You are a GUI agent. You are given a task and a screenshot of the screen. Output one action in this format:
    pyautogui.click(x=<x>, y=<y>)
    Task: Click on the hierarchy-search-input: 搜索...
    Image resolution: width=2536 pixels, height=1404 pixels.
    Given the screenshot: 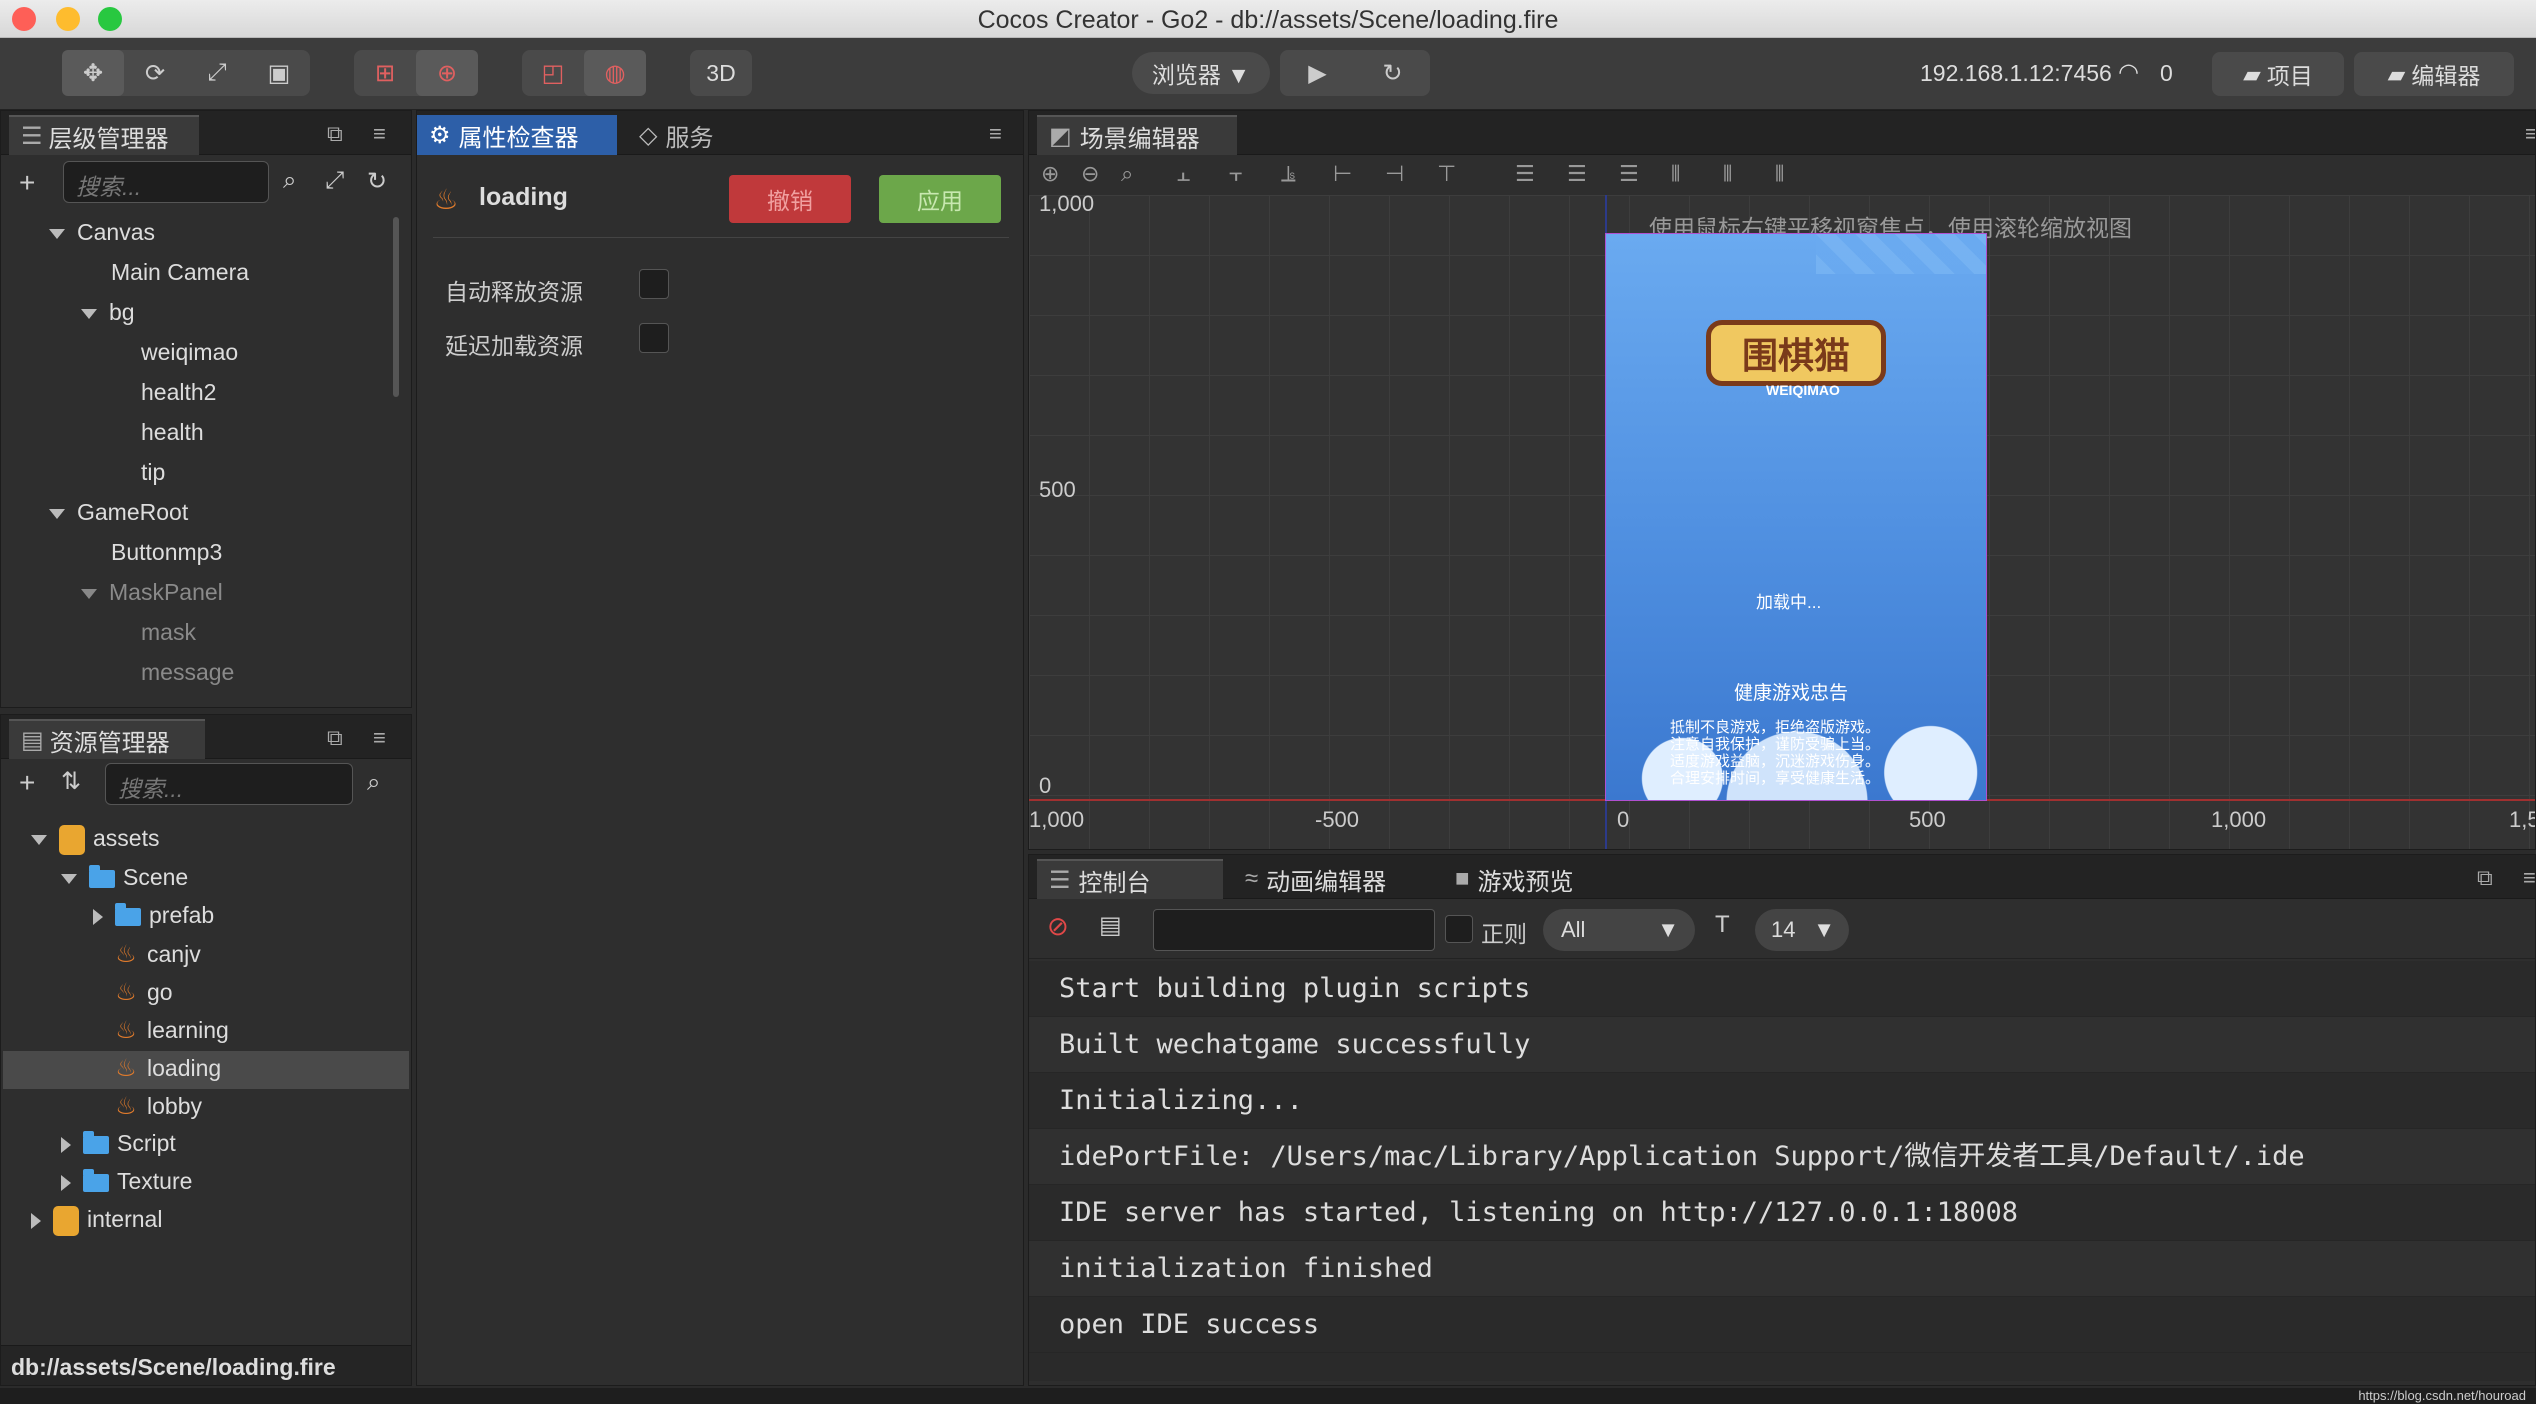 What is the action you would take?
    pyautogui.click(x=166, y=182)
    